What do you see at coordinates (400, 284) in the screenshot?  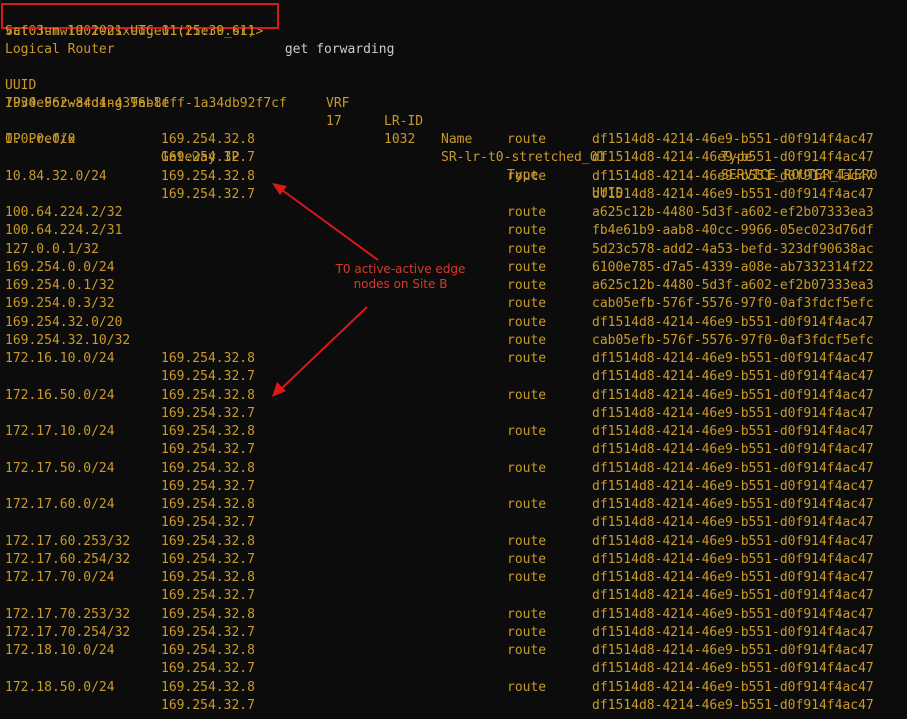 I see `annotation-line-2: nodes on Site B` at bounding box center [400, 284].